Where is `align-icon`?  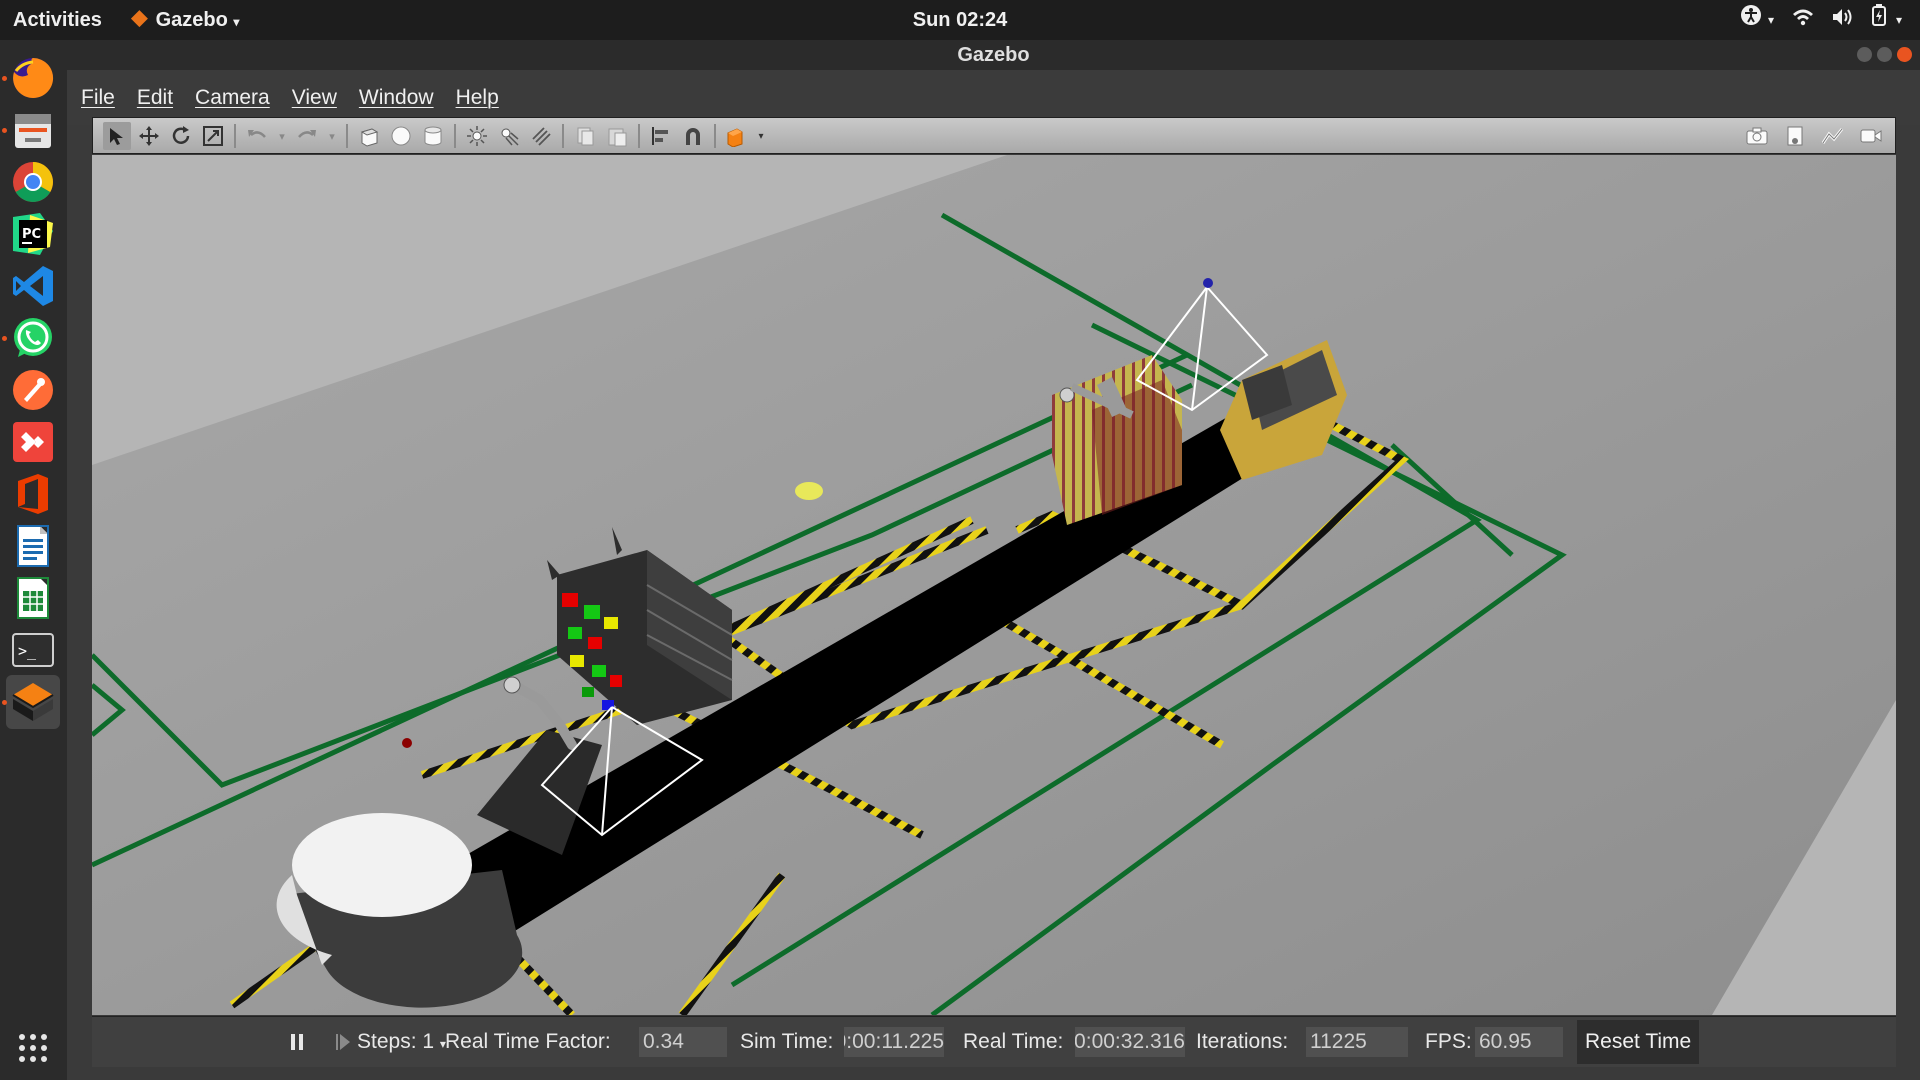 align-icon is located at coordinates (660, 136).